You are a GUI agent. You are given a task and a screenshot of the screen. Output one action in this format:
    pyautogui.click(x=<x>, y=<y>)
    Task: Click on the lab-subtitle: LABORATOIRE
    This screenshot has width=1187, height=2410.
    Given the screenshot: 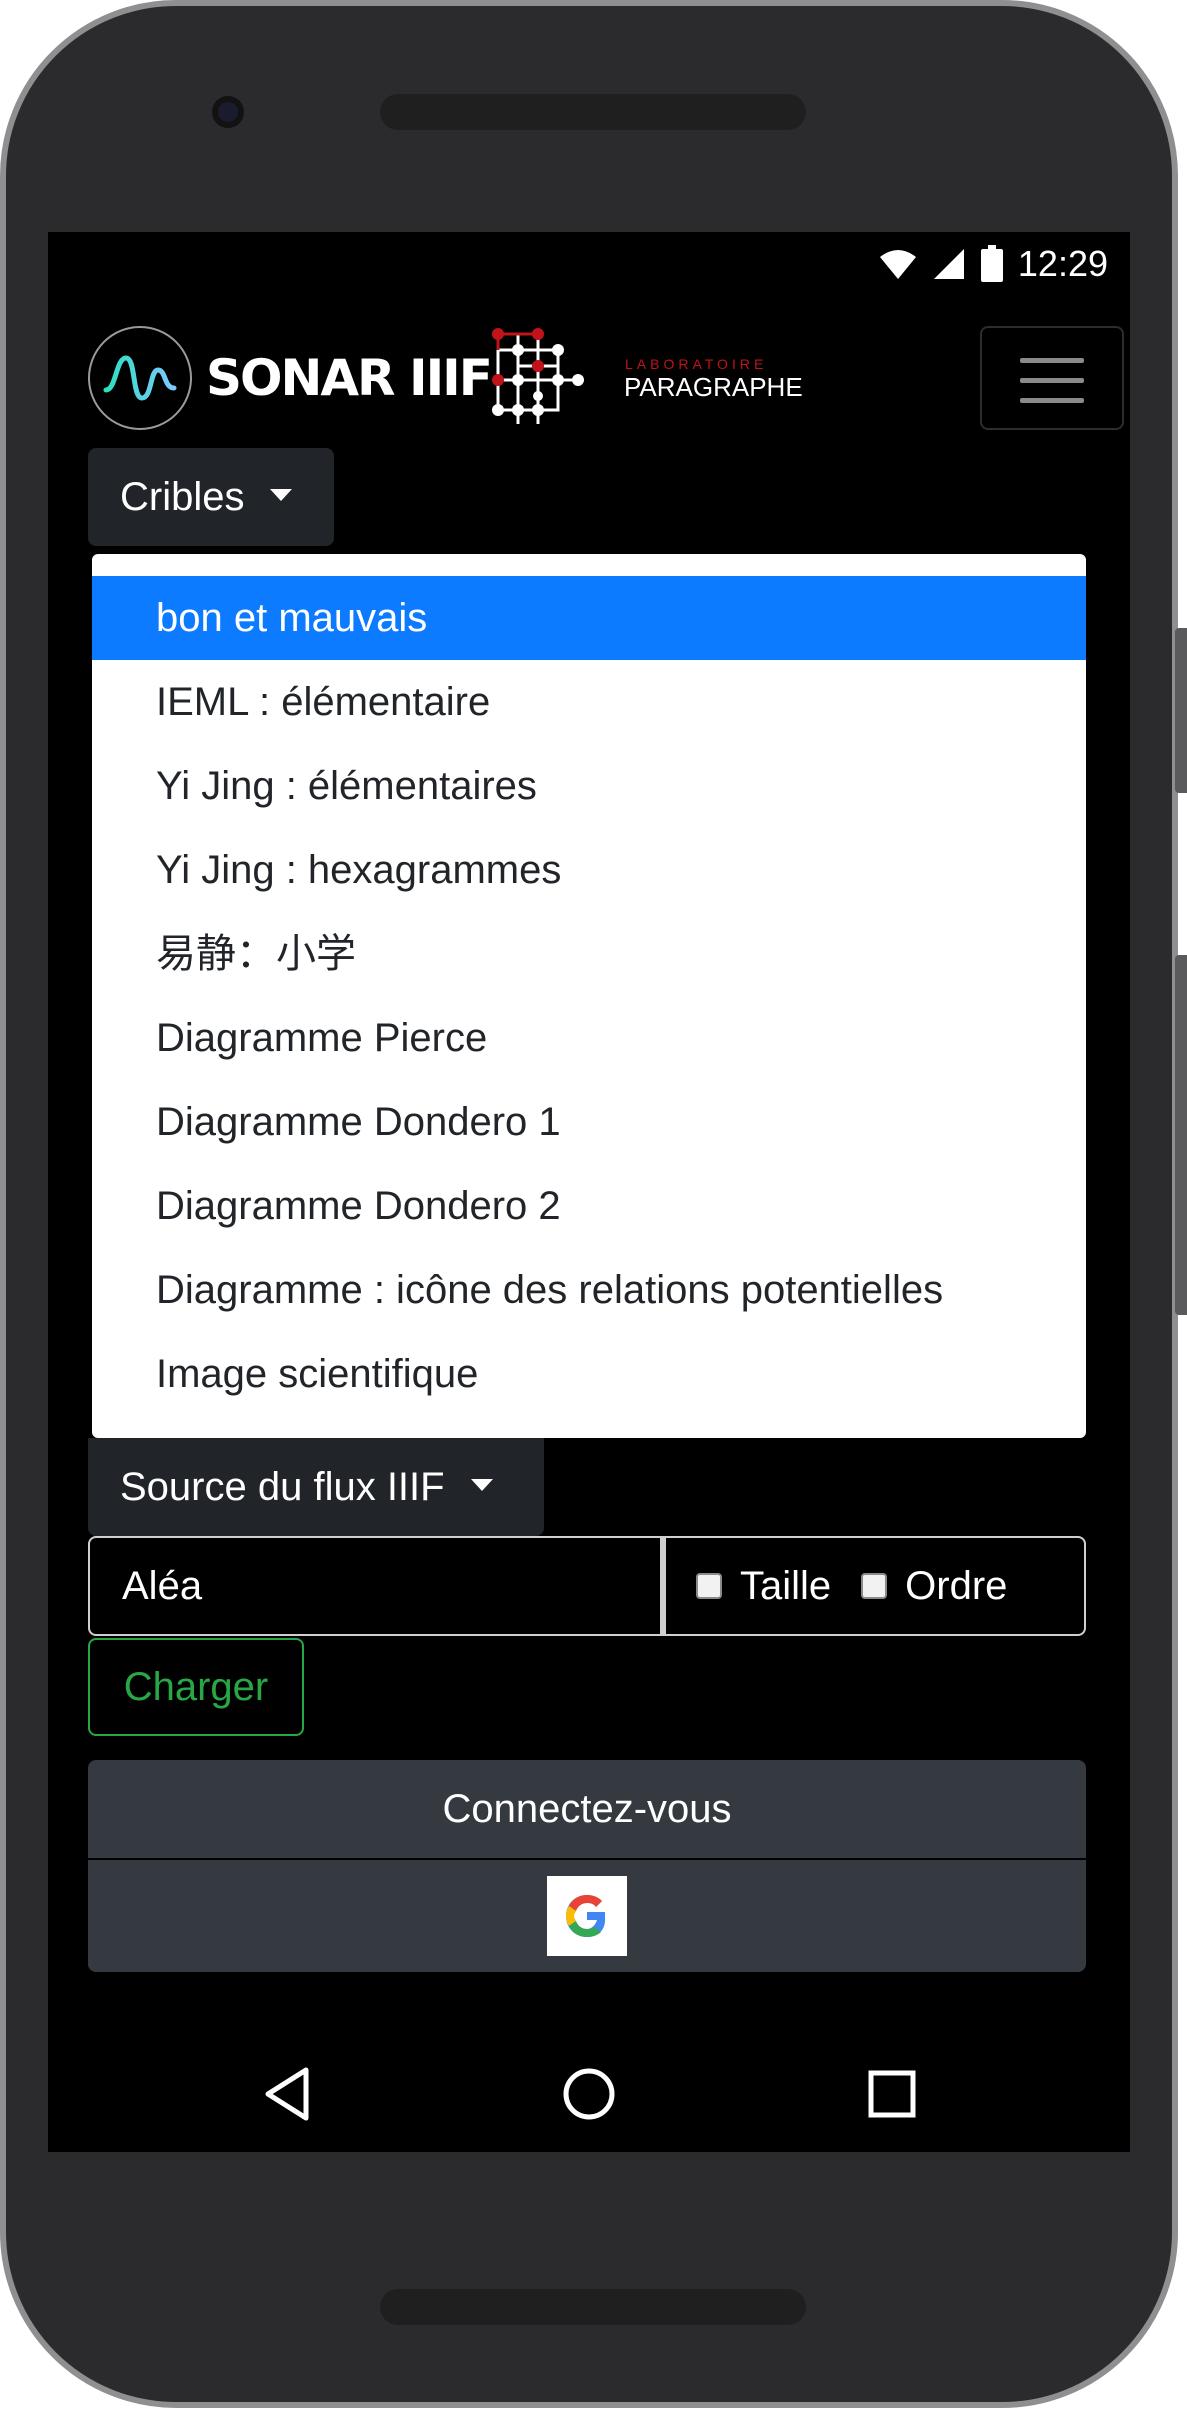 What is the action you would take?
    pyautogui.click(x=696, y=364)
    